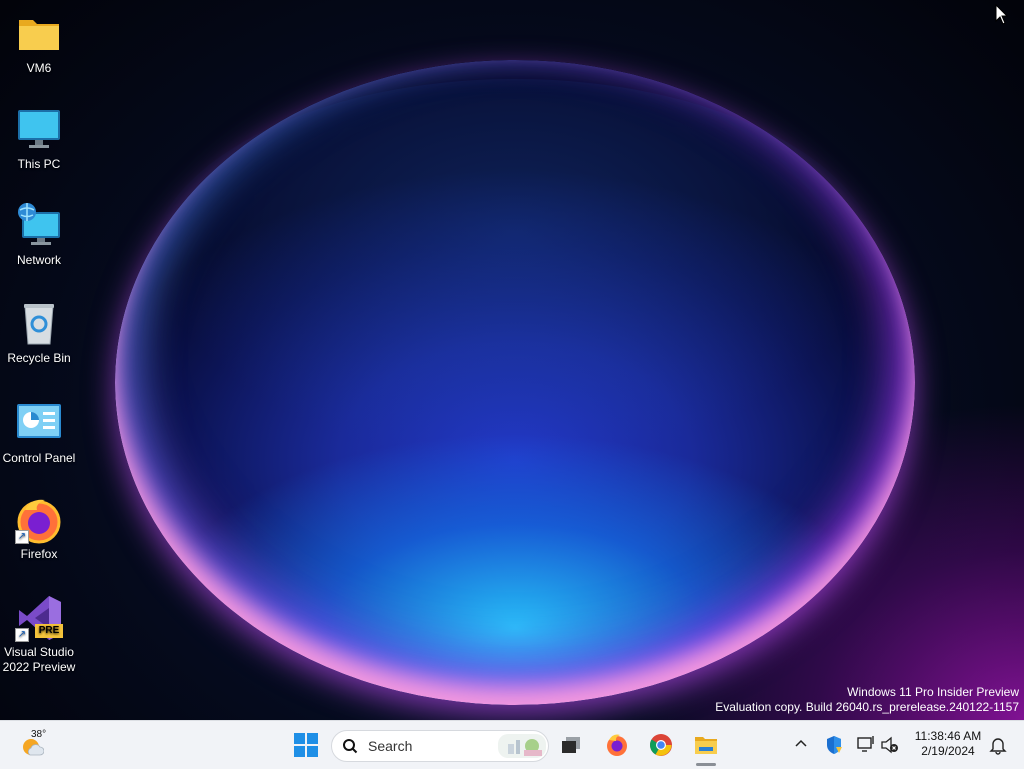 This screenshot has width=1024, height=769. I want to click on desktop-icon-recycle-bin: Recycle Bin, so click(39, 333).